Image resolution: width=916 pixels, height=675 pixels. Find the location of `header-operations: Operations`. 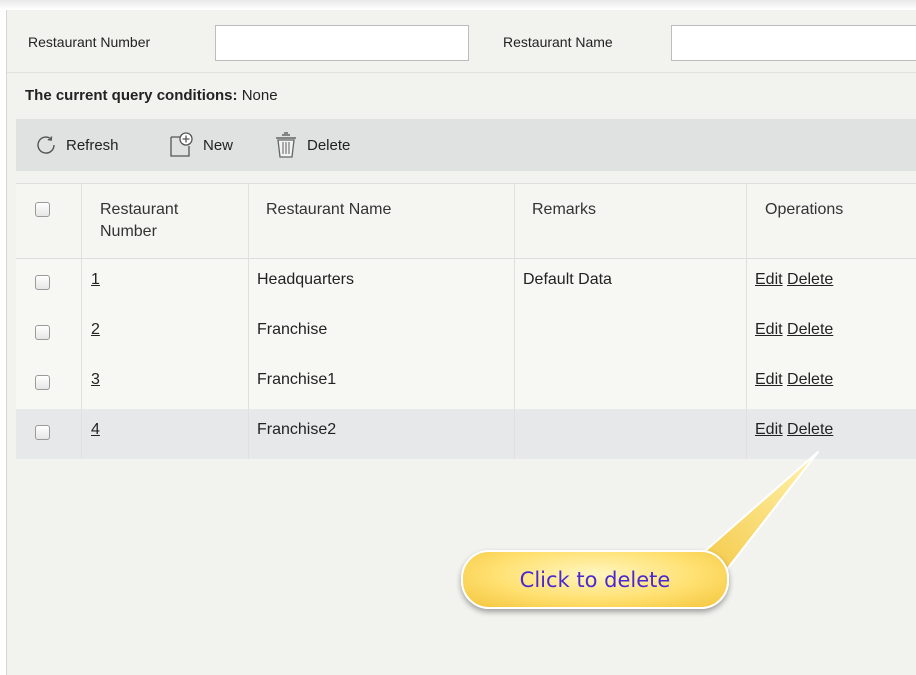

header-operations: Operations is located at coordinates (831, 221).